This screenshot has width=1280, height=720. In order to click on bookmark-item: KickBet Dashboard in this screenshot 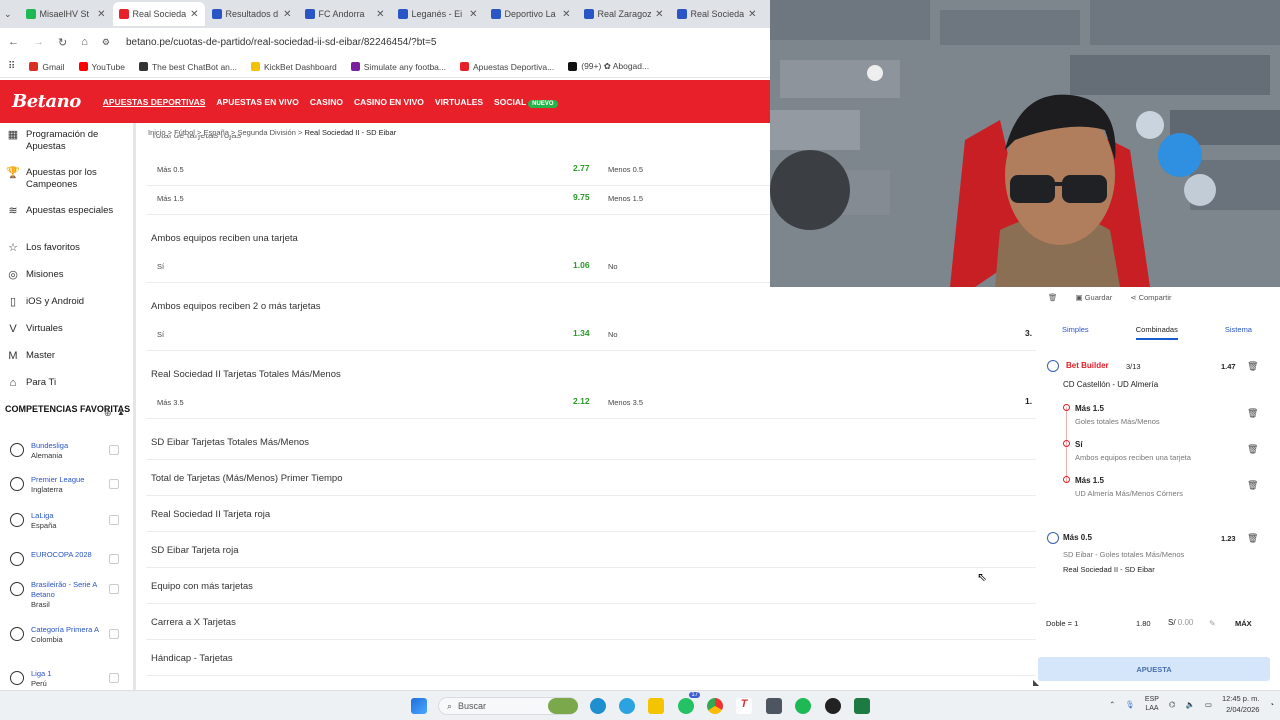, I will do `click(294, 67)`.